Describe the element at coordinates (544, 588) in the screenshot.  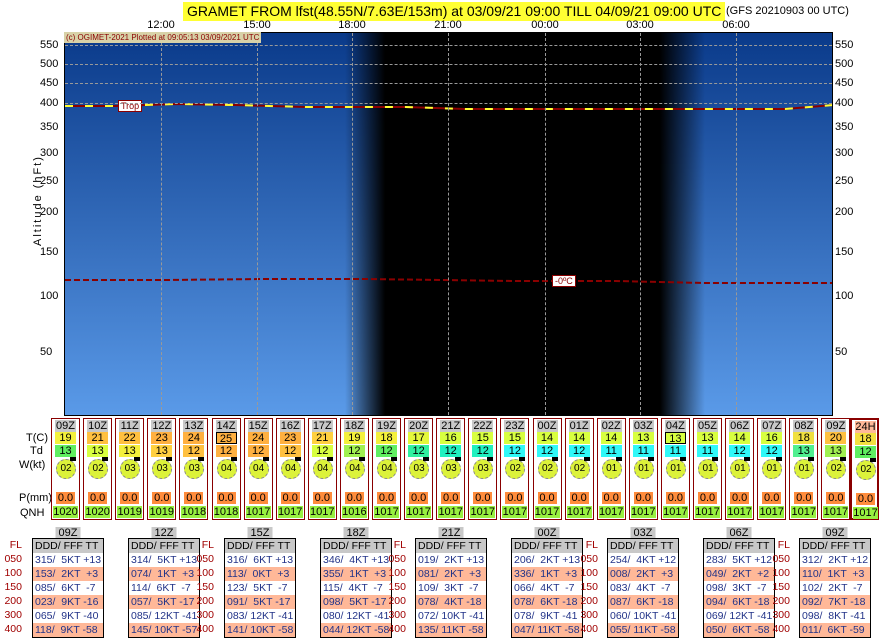
I see `table-row: 066/ 4KT -7` at that location.